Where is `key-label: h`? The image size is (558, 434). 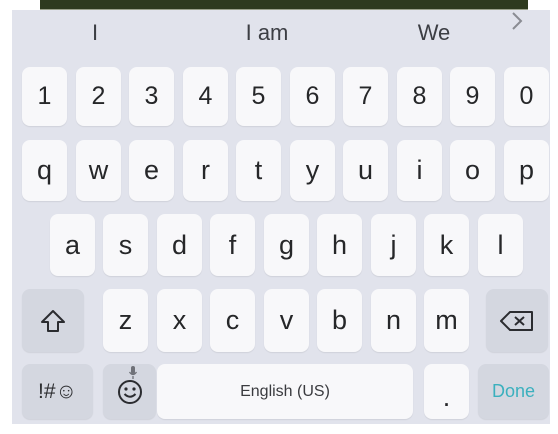
key-label: h is located at coordinates (339, 244).